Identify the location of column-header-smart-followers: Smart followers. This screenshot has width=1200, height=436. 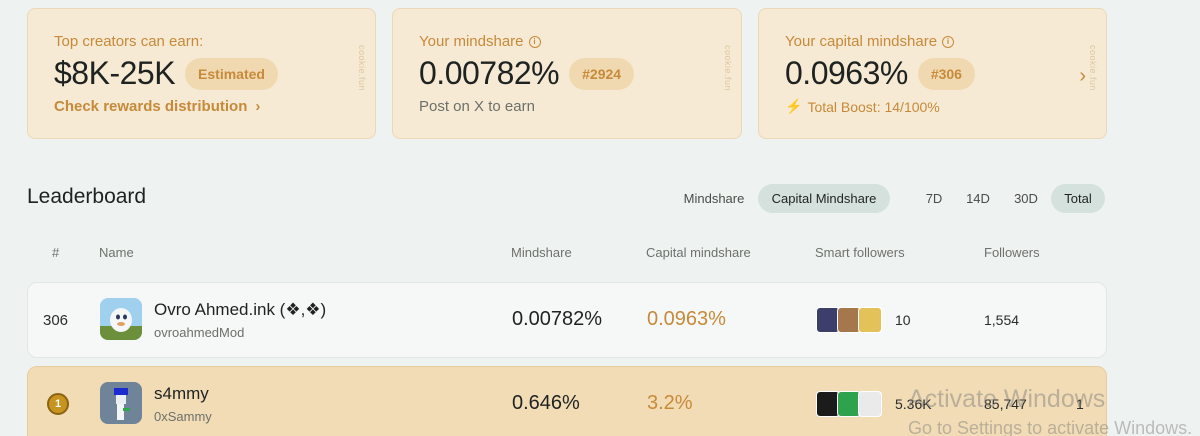
(860, 252).